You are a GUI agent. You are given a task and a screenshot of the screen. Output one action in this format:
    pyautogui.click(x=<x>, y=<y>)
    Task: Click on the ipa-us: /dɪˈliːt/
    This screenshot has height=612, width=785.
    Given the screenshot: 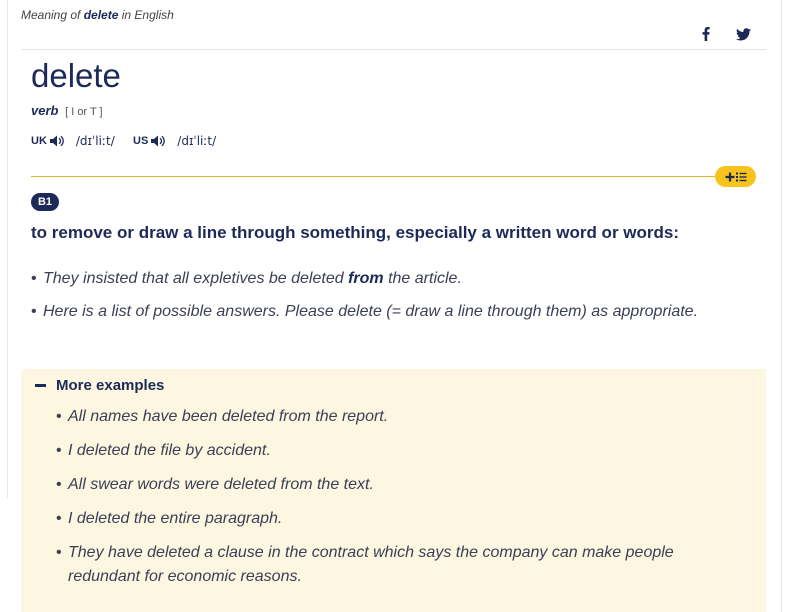 What is the action you would take?
    pyautogui.click(x=197, y=141)
    